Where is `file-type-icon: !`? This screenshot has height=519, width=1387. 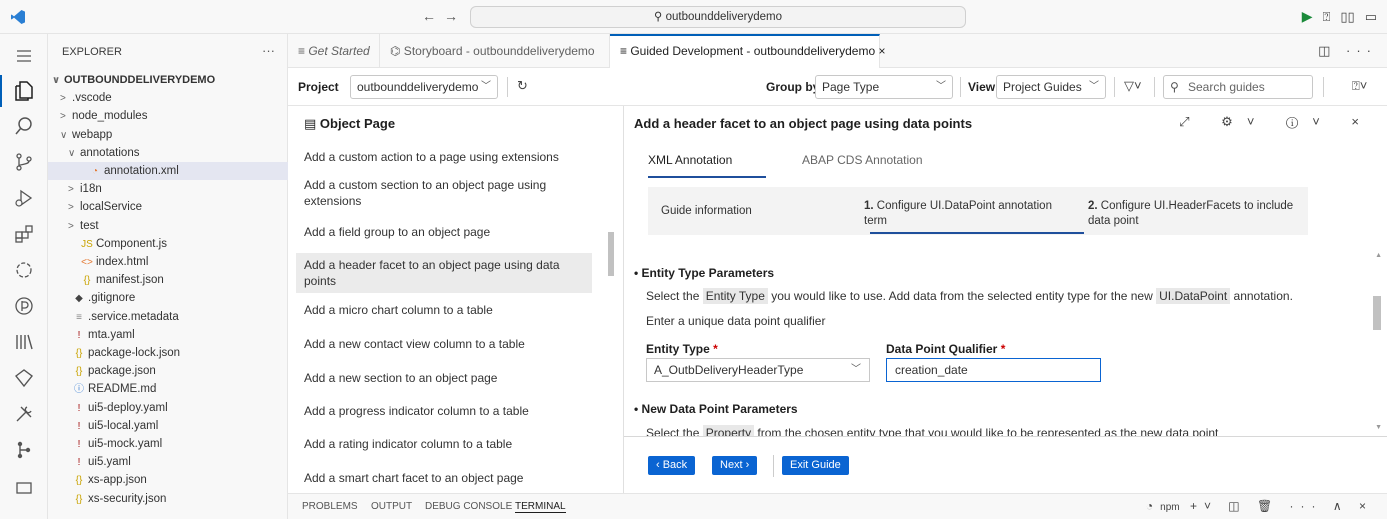 file-type-icon: ! is located at coordinates (79, 444).